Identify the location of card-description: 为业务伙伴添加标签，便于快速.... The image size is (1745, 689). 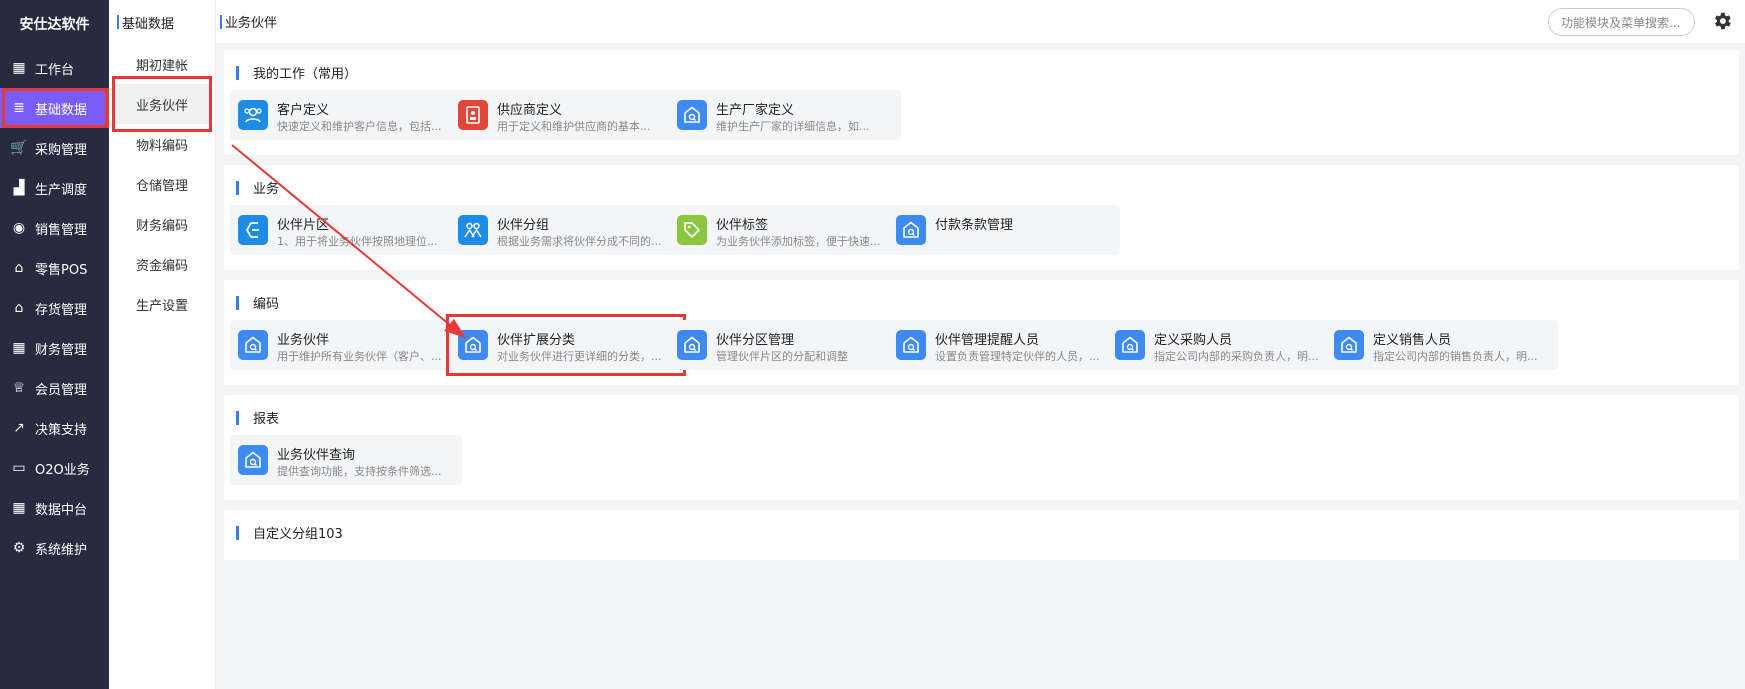
(798, 241).